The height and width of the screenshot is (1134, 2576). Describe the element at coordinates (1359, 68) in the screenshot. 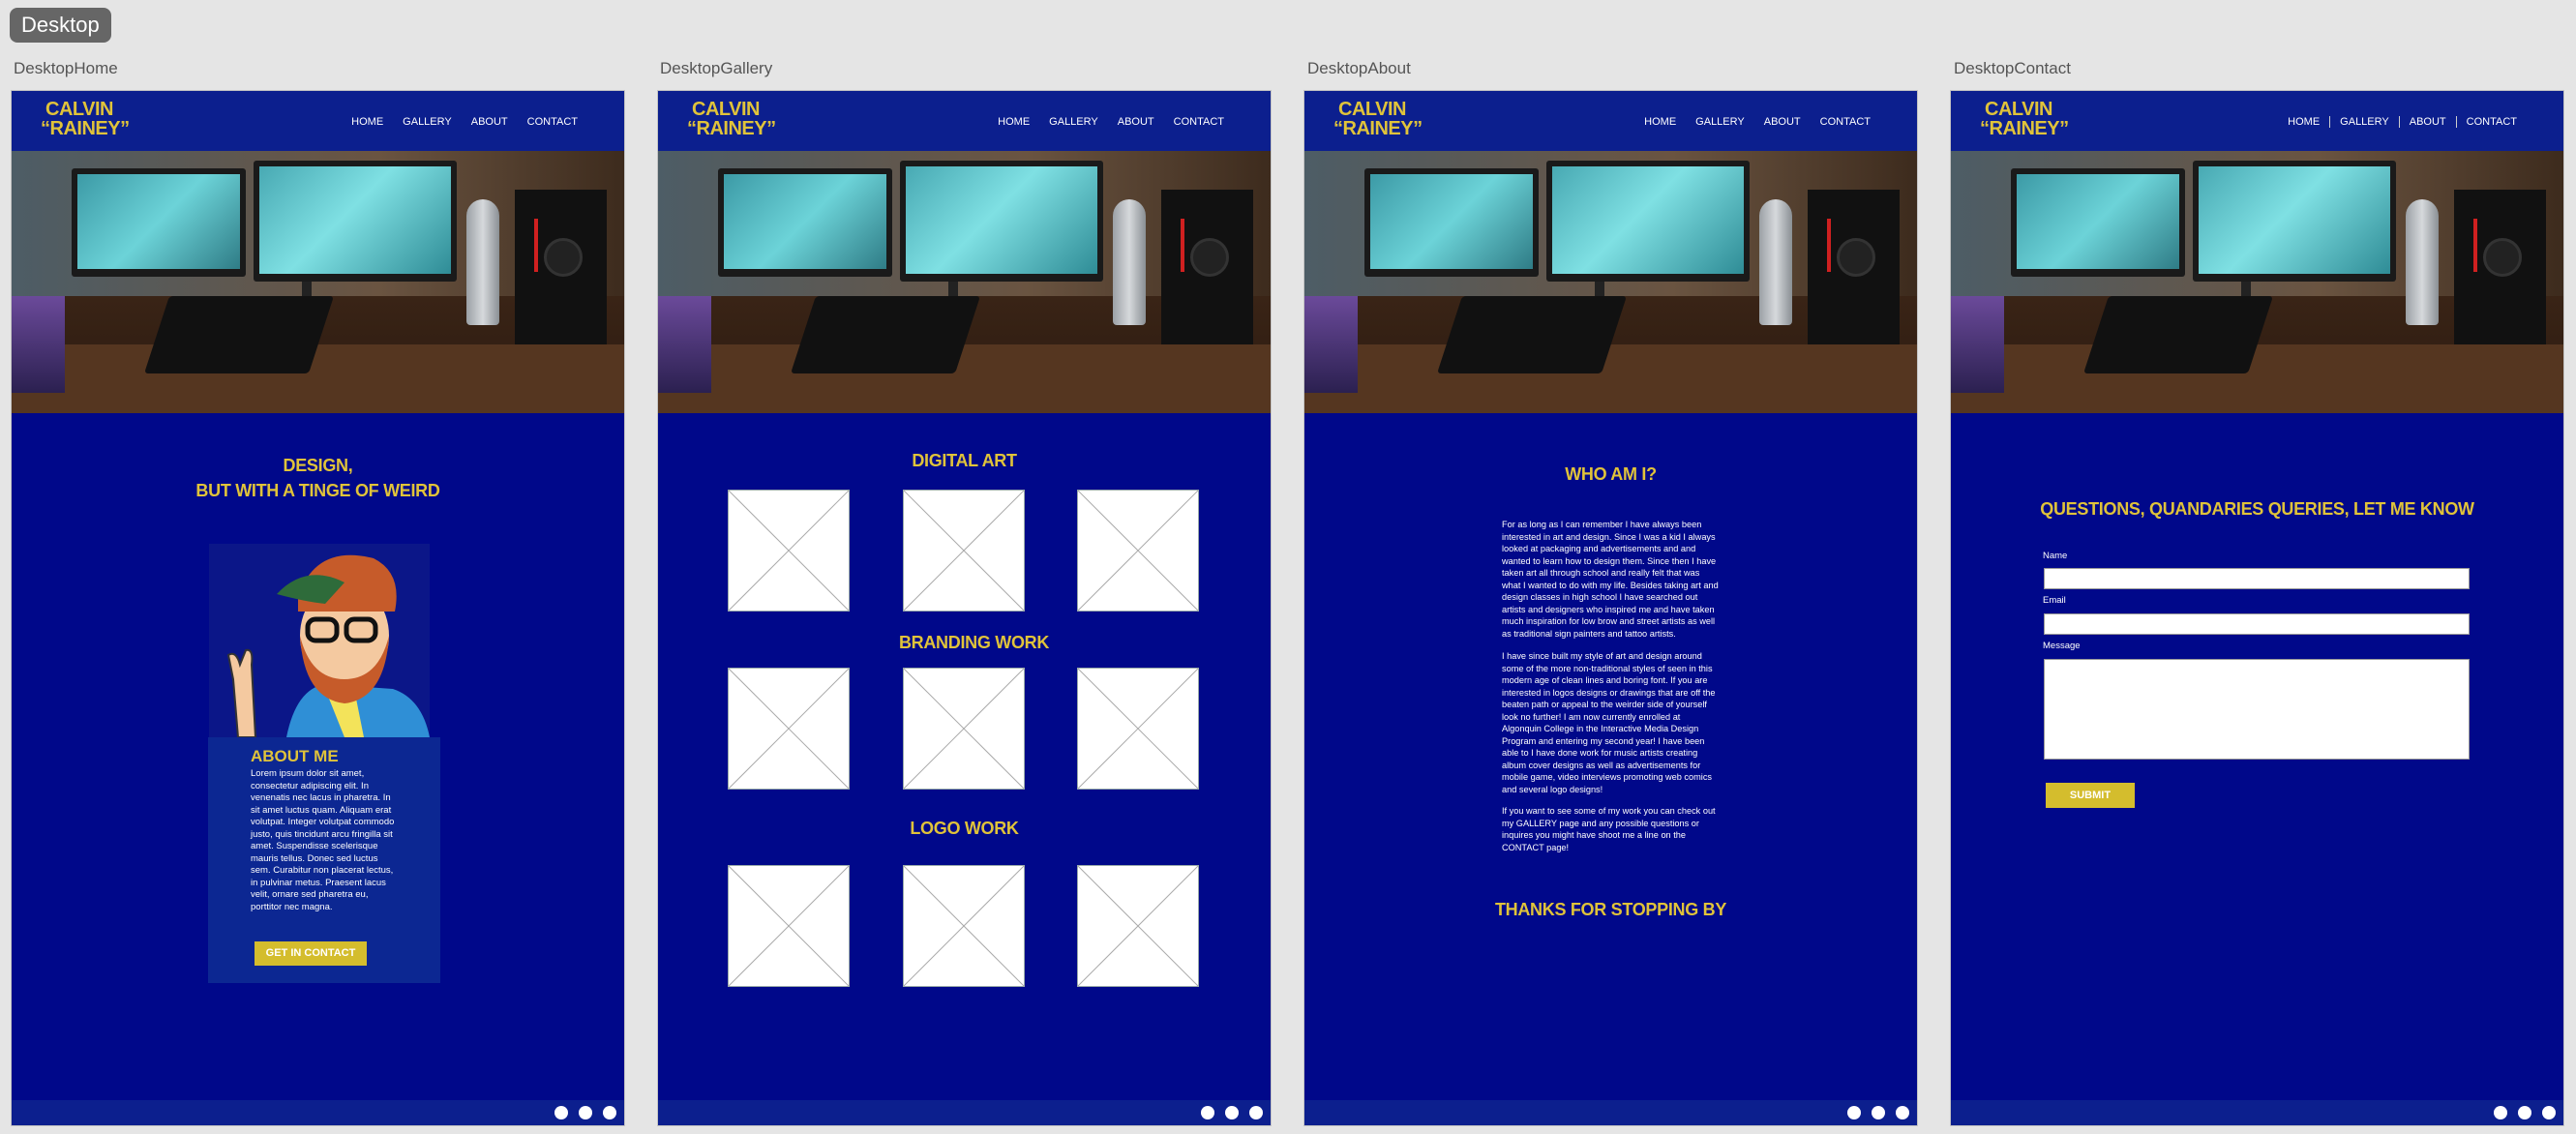

I see `frame-label-about: DesktopAbout` at that location.